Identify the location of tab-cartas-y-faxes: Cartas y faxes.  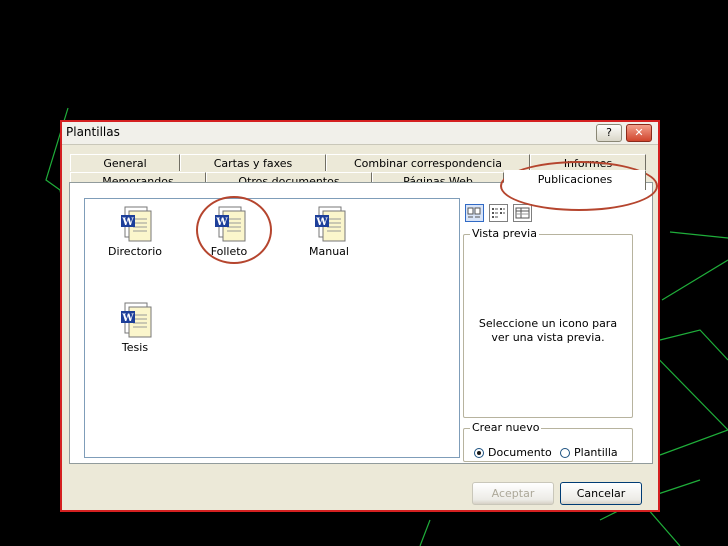
(253, 162).